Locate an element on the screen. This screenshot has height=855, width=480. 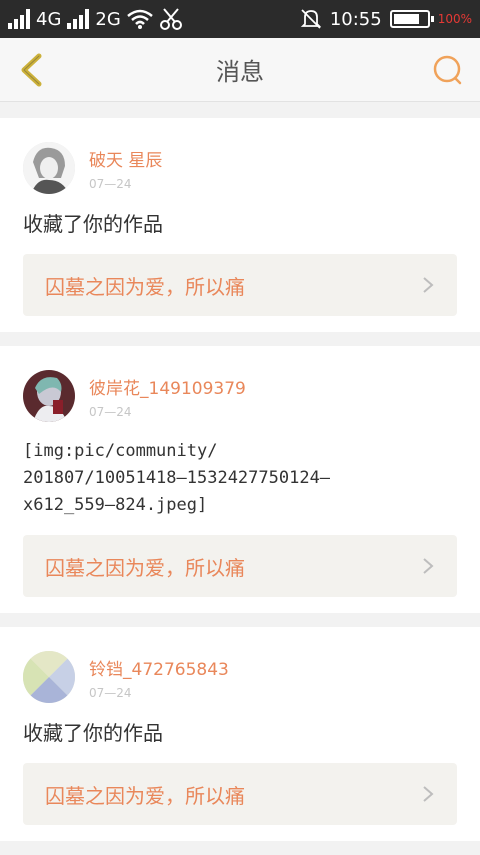
clock: 10:55 is located at coordinates (355, 19).